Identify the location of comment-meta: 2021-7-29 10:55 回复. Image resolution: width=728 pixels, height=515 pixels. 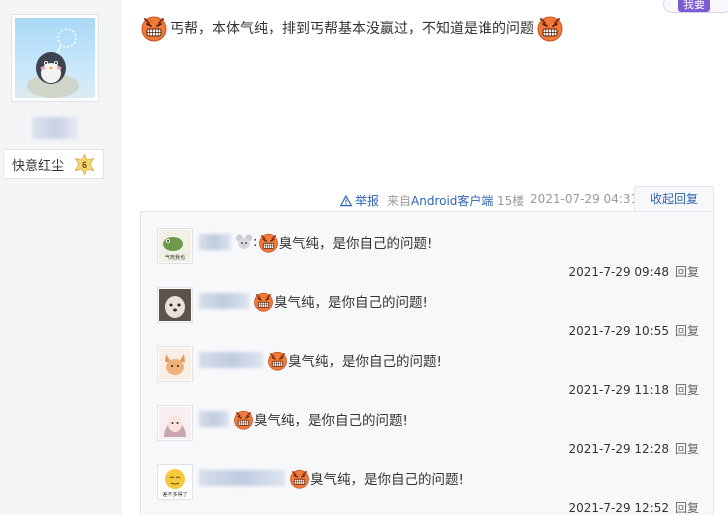
(633, 330).